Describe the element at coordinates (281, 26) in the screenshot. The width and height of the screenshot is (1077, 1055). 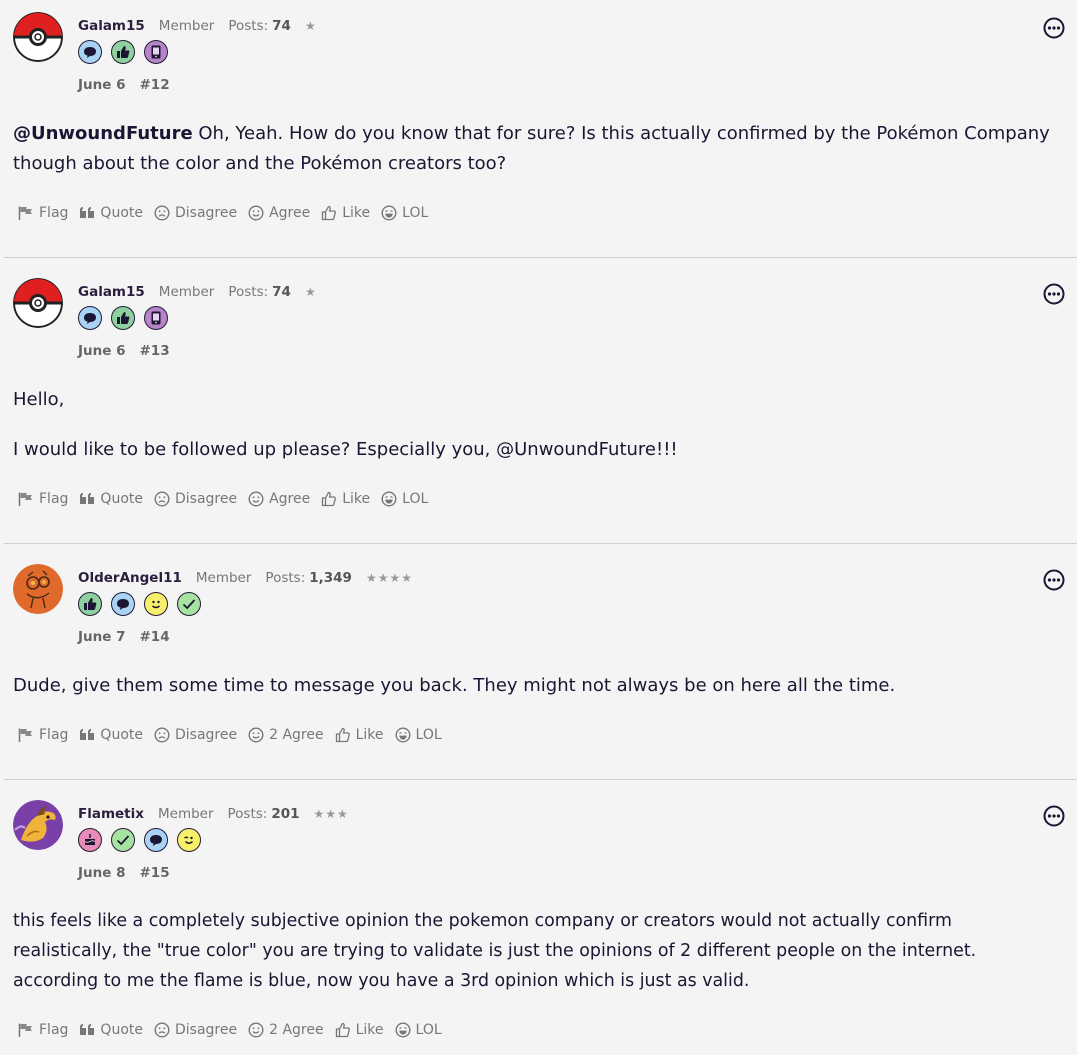
I see `posts-count: 74` at that location.